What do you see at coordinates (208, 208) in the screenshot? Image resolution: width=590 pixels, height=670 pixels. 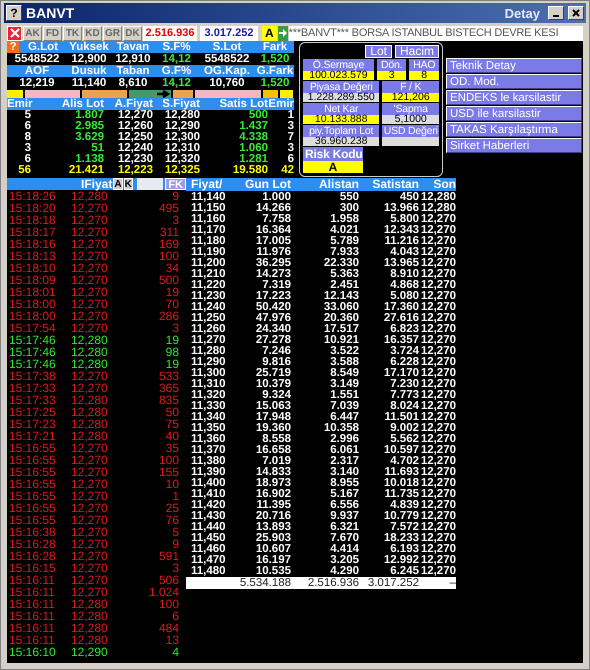 I see `table-cell-text: 11,150` at bounding box center [208, 208].